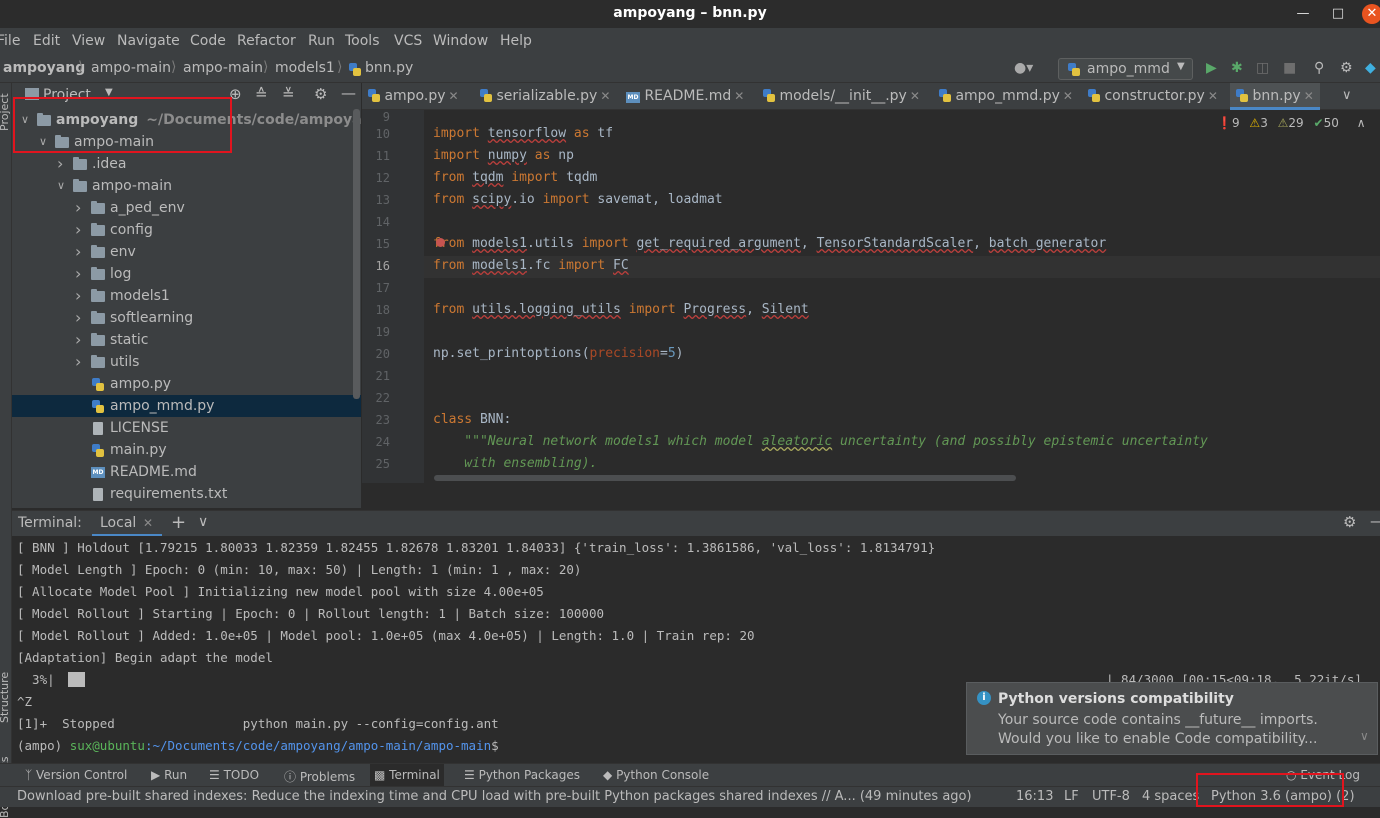 This screenshot has height=818, width=1380. Describe the element at coordinates (319, 776) in the screenshot. I see `problems-button: ⓘ Problems` at that location.